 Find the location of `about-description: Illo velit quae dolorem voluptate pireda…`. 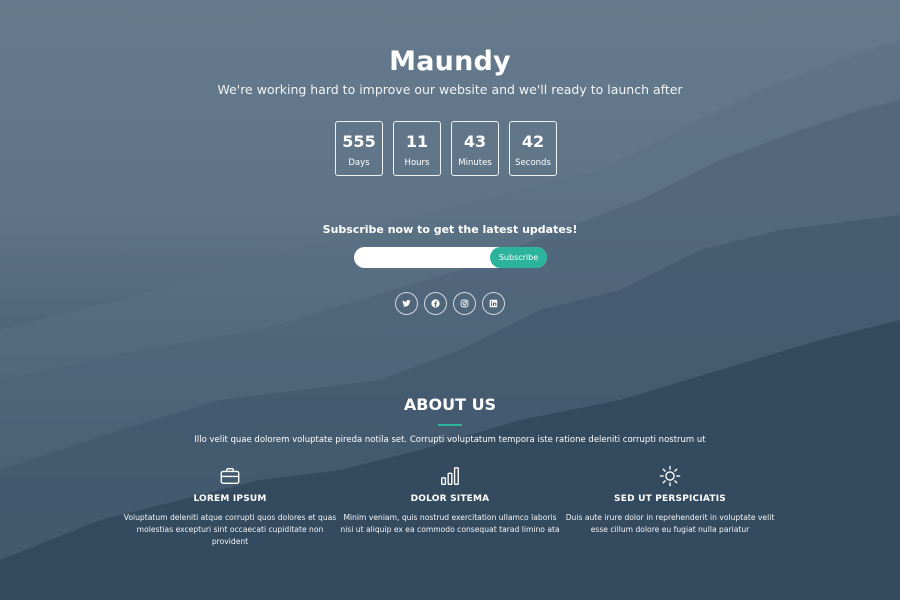

about-description: Illo velit quae dolorem voluptate pireda… is located at coordinates (450, 440).